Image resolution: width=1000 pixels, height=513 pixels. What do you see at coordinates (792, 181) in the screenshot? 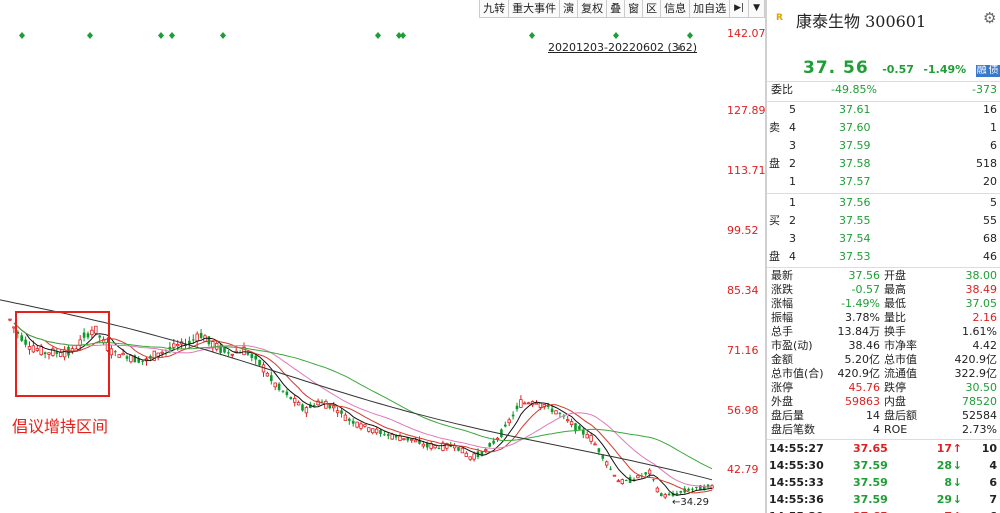
I see `sell-level-index: 1` at bounding box center [792, 181].